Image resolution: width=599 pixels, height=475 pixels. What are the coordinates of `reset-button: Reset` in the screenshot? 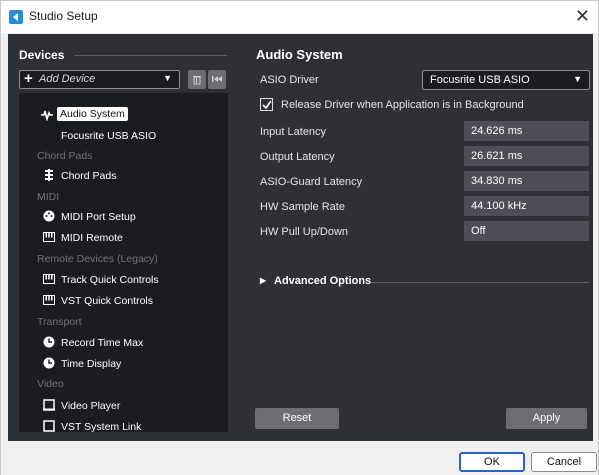 It's located at (297, 418).